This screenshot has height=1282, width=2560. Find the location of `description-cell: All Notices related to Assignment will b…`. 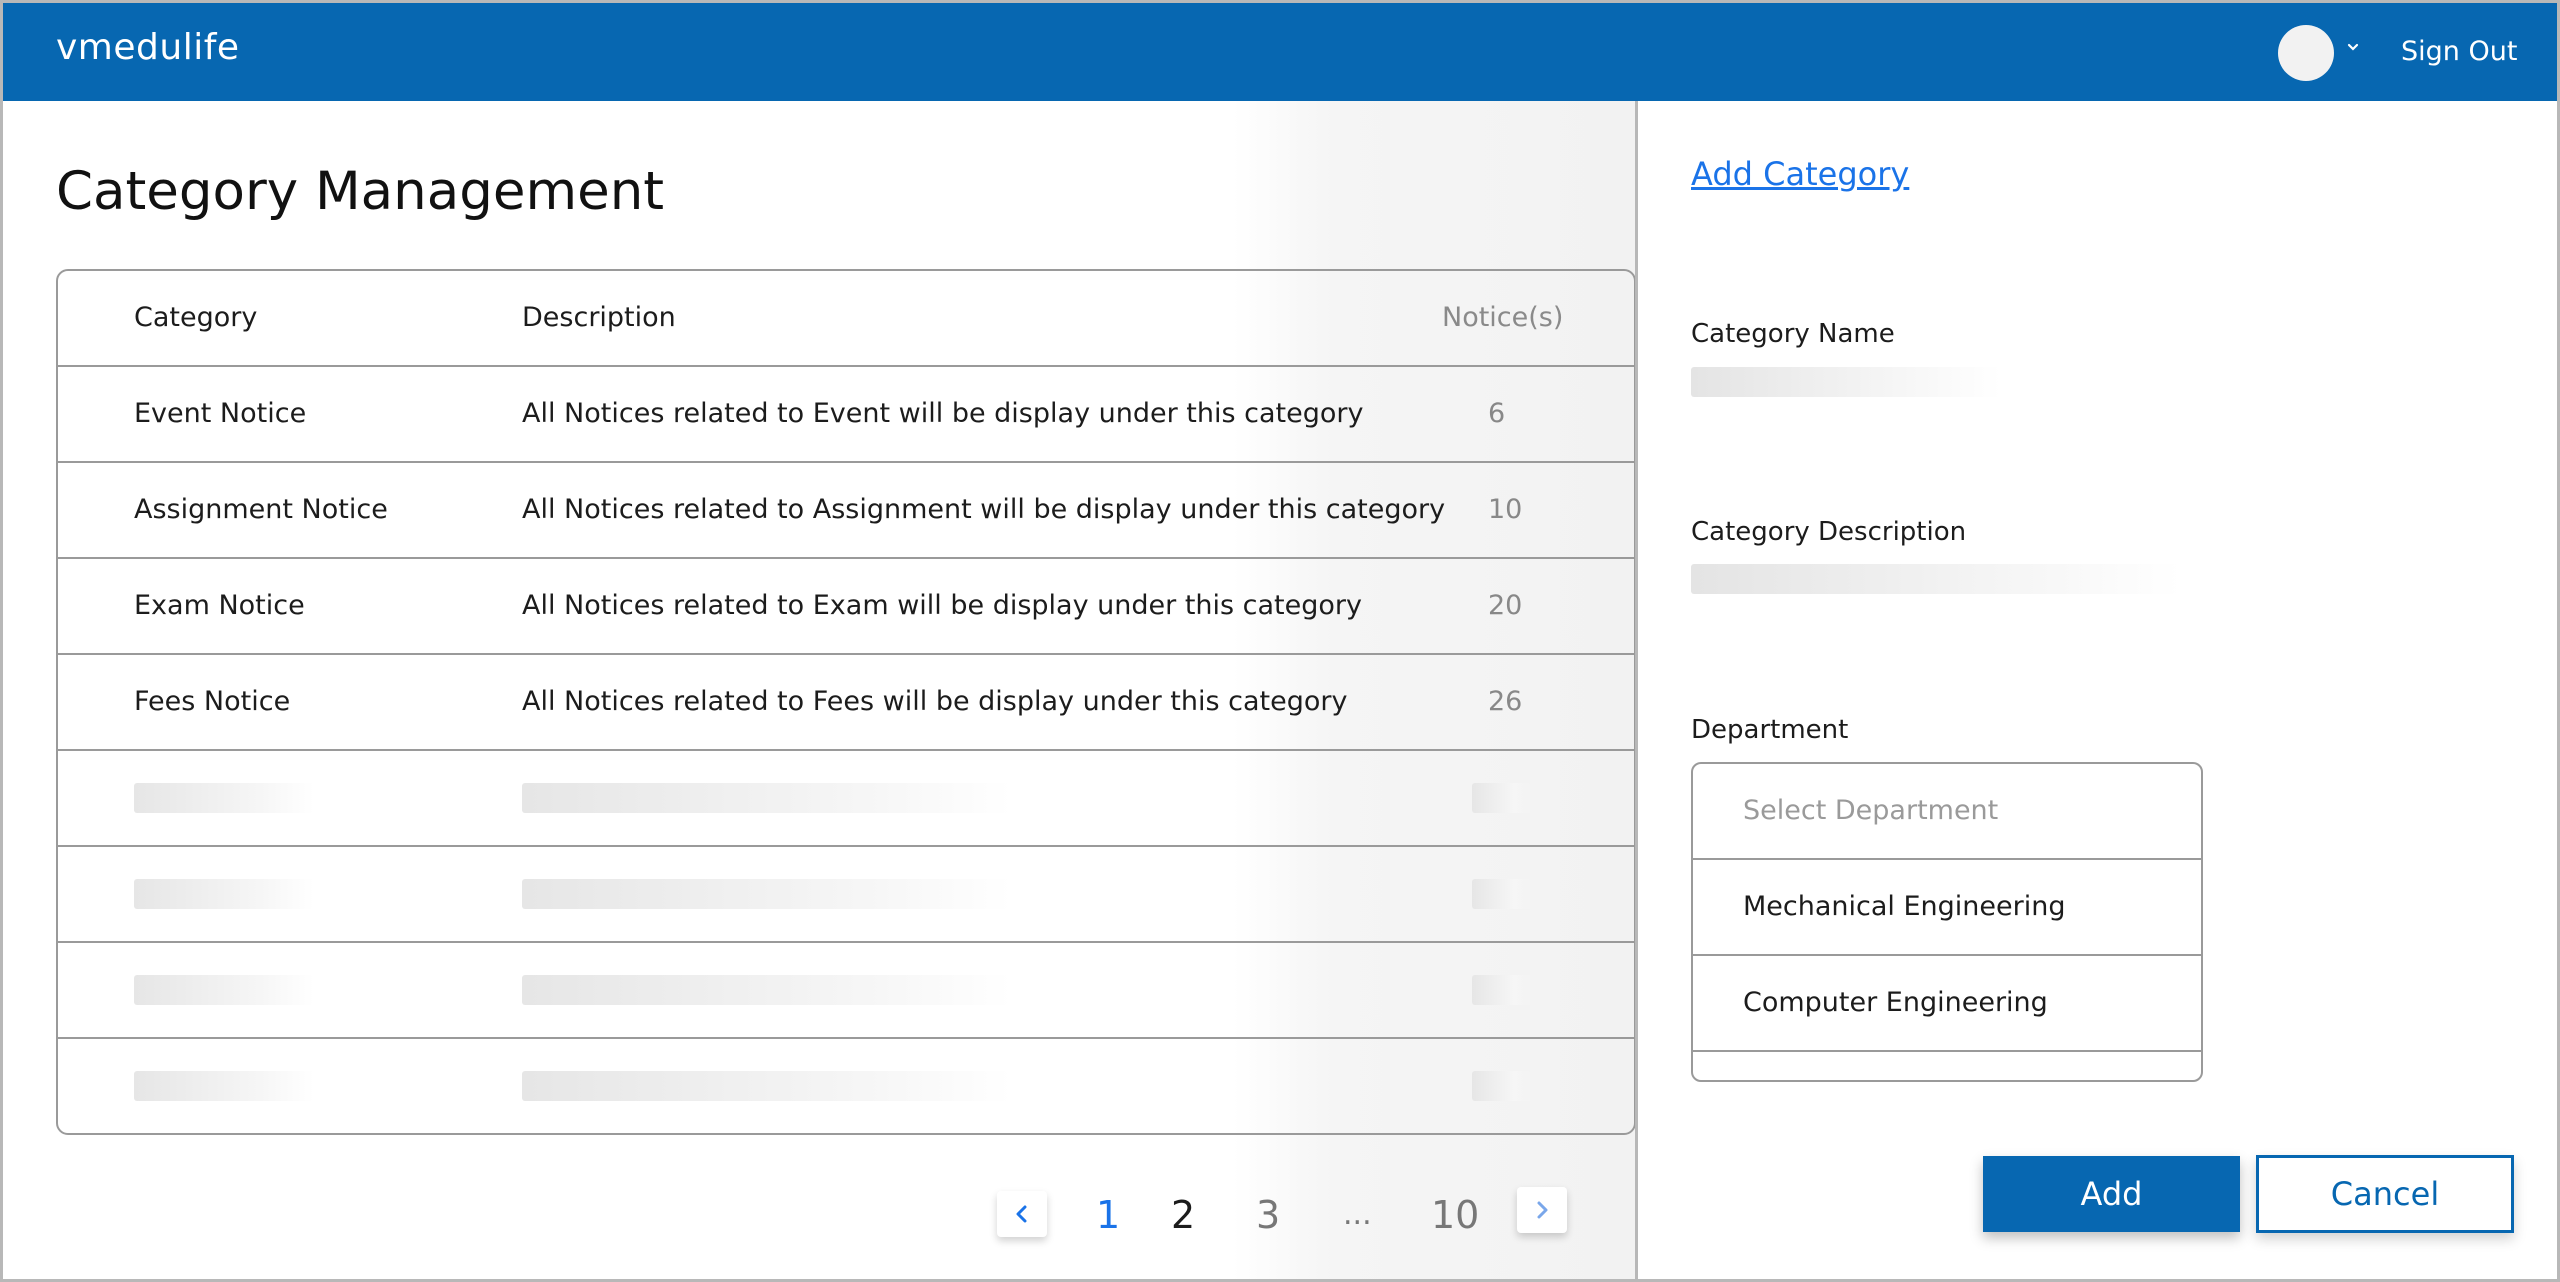

description-cell: All Notices related to Assignment will b… is located at coordinates (984, 509).